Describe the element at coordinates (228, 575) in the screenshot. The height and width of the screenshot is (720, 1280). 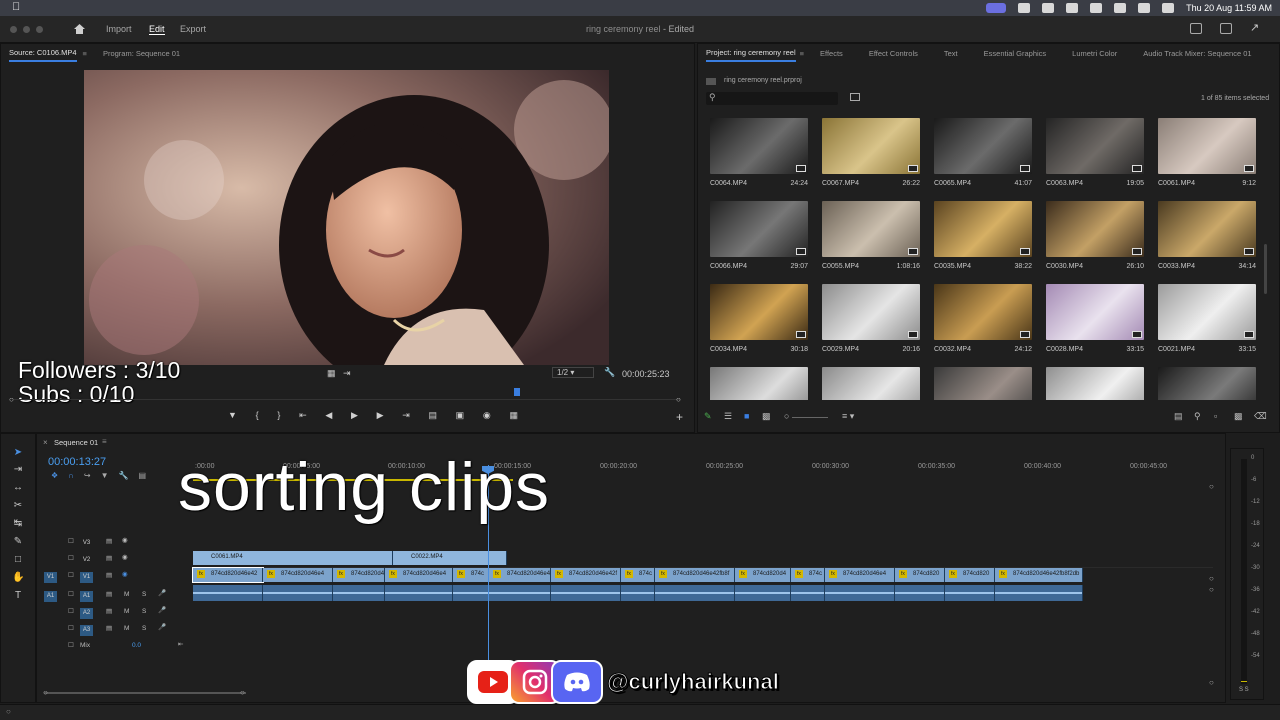
I see `clip-v1: fx 874cd820d46e42` at that location.